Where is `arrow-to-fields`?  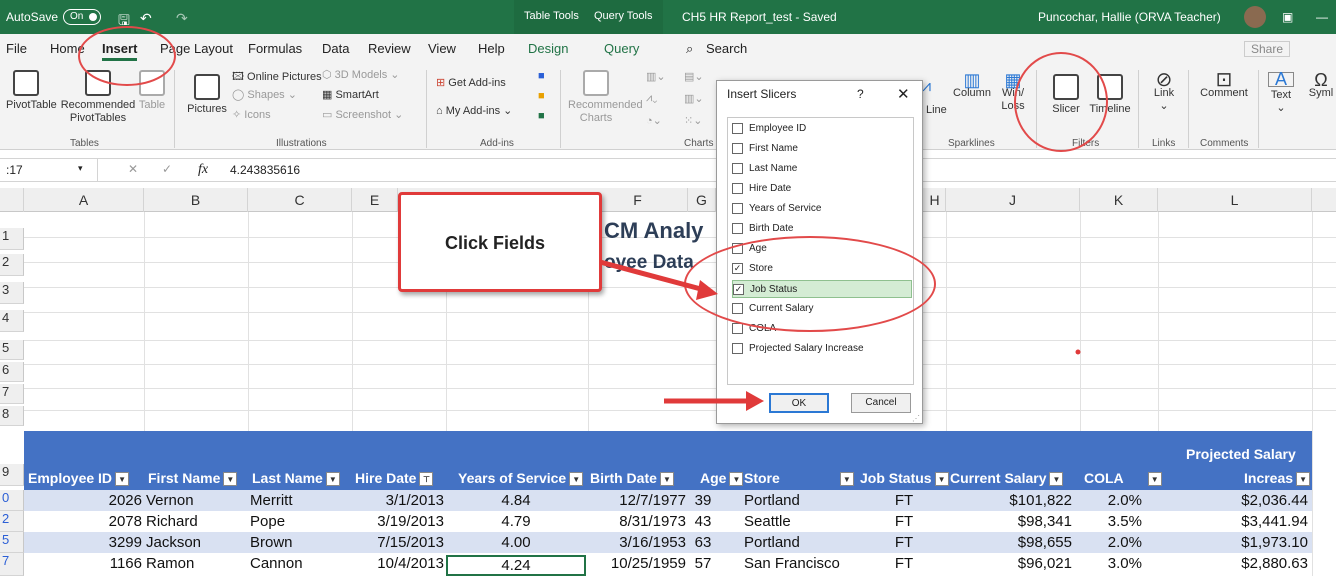 arrow-to-fields is located at coordinates (656, 277).